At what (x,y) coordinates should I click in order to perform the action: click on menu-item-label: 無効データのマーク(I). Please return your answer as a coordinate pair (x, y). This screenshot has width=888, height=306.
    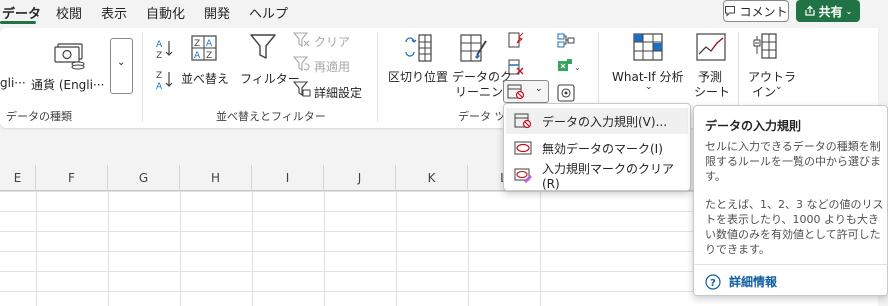
    Looking at the image, I should click on (602, 148).